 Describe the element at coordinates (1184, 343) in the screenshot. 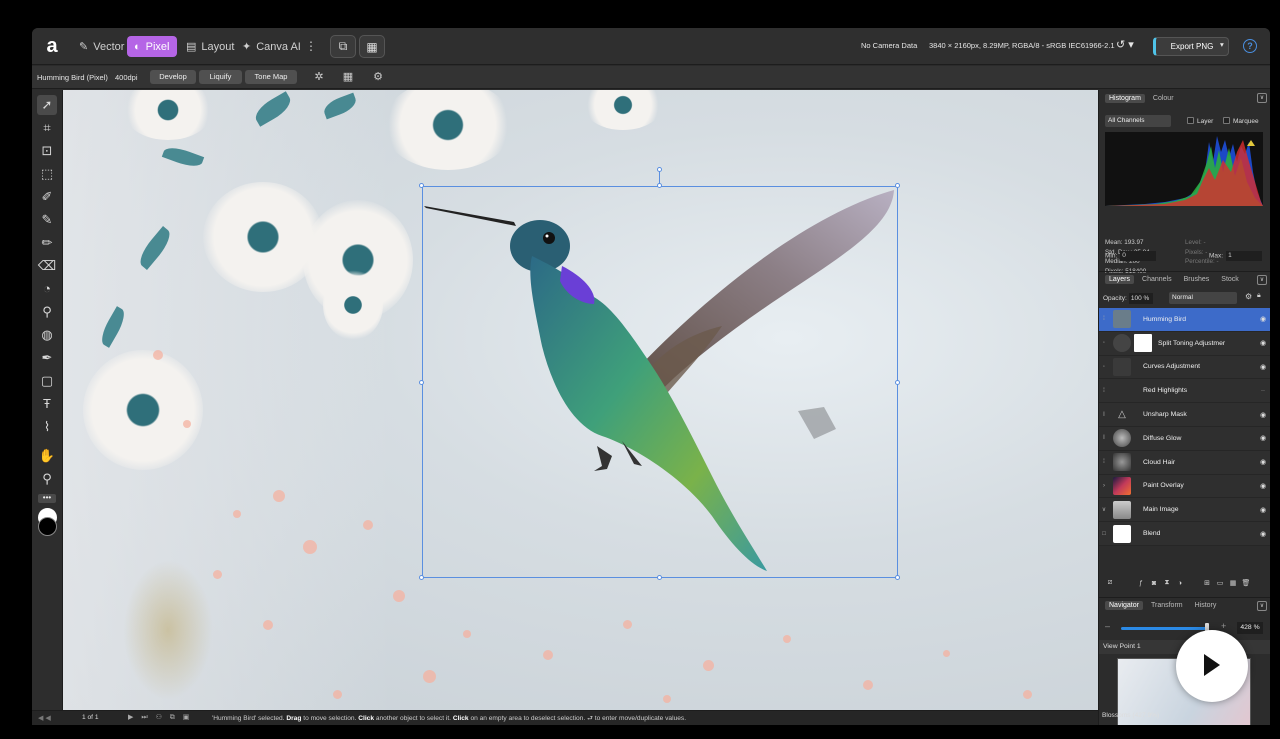

I see `layer-split-toning: ◦ Split Toning Adjustmer ◉` at that location.